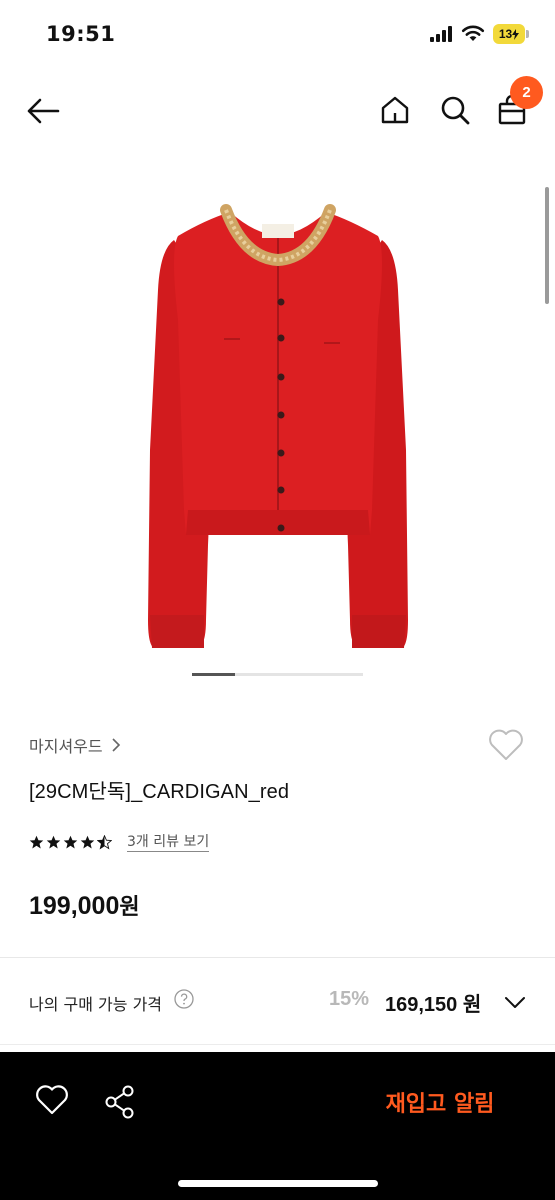 The height and width of the screenshot is (1200, 555). Describe the element at coordinates (129, 906) in the screenshot. I see `price-unit: 원` at that location.